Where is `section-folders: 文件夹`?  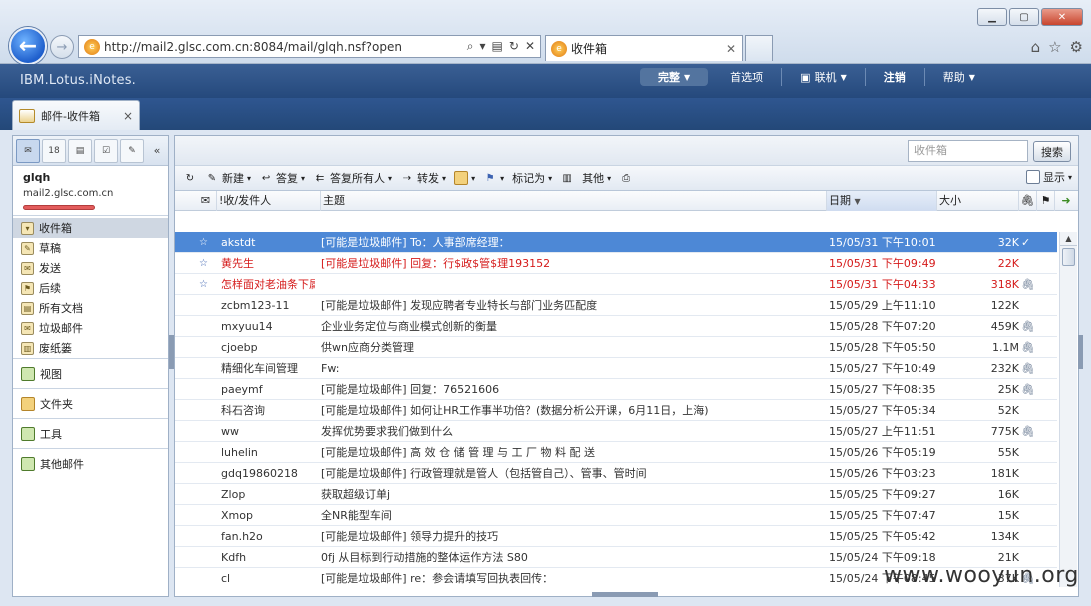
section-folders: 文件夹 is located at coordinates (90, 403).